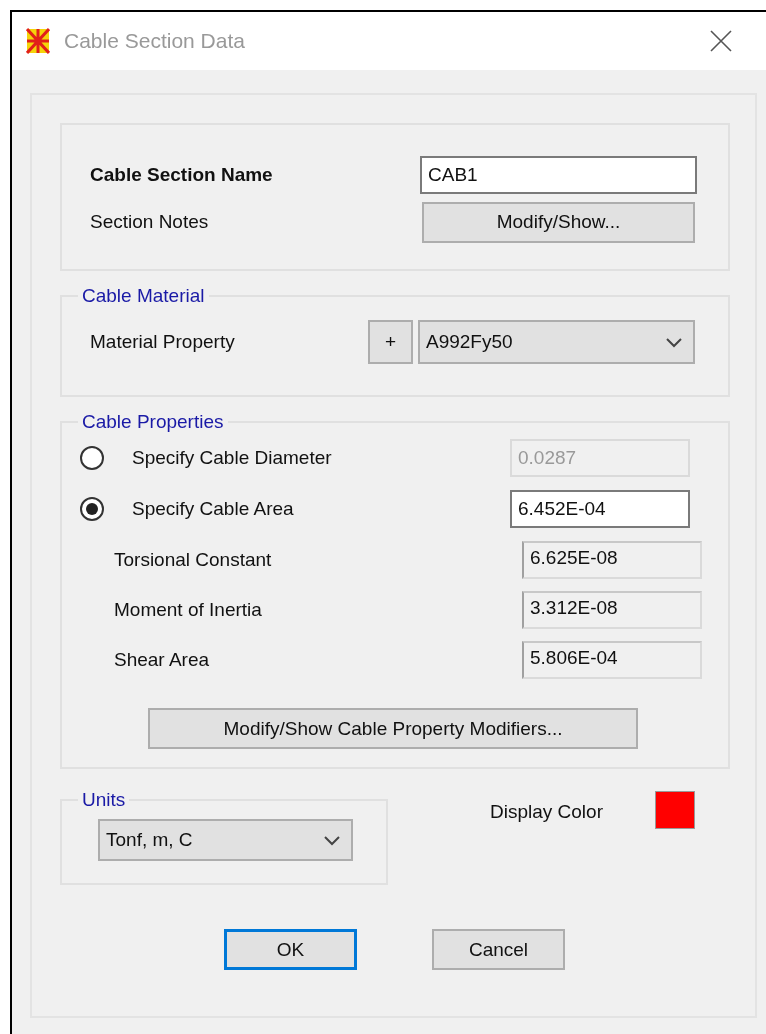 The width and height of the screenshot is (766, 1034). I want to click on section-name-field: CAB1, so click(558, 175).